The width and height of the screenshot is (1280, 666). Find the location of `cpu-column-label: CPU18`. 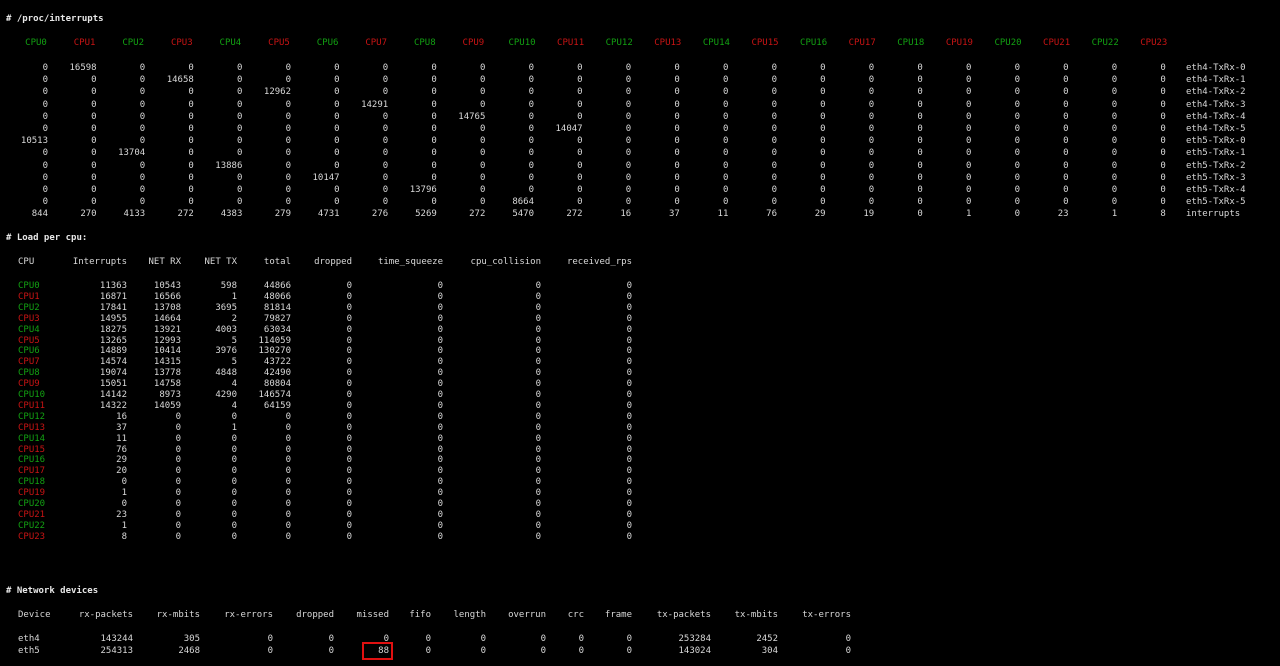

cpu-column-label: CPU18 is located at coordinates (911, 43).